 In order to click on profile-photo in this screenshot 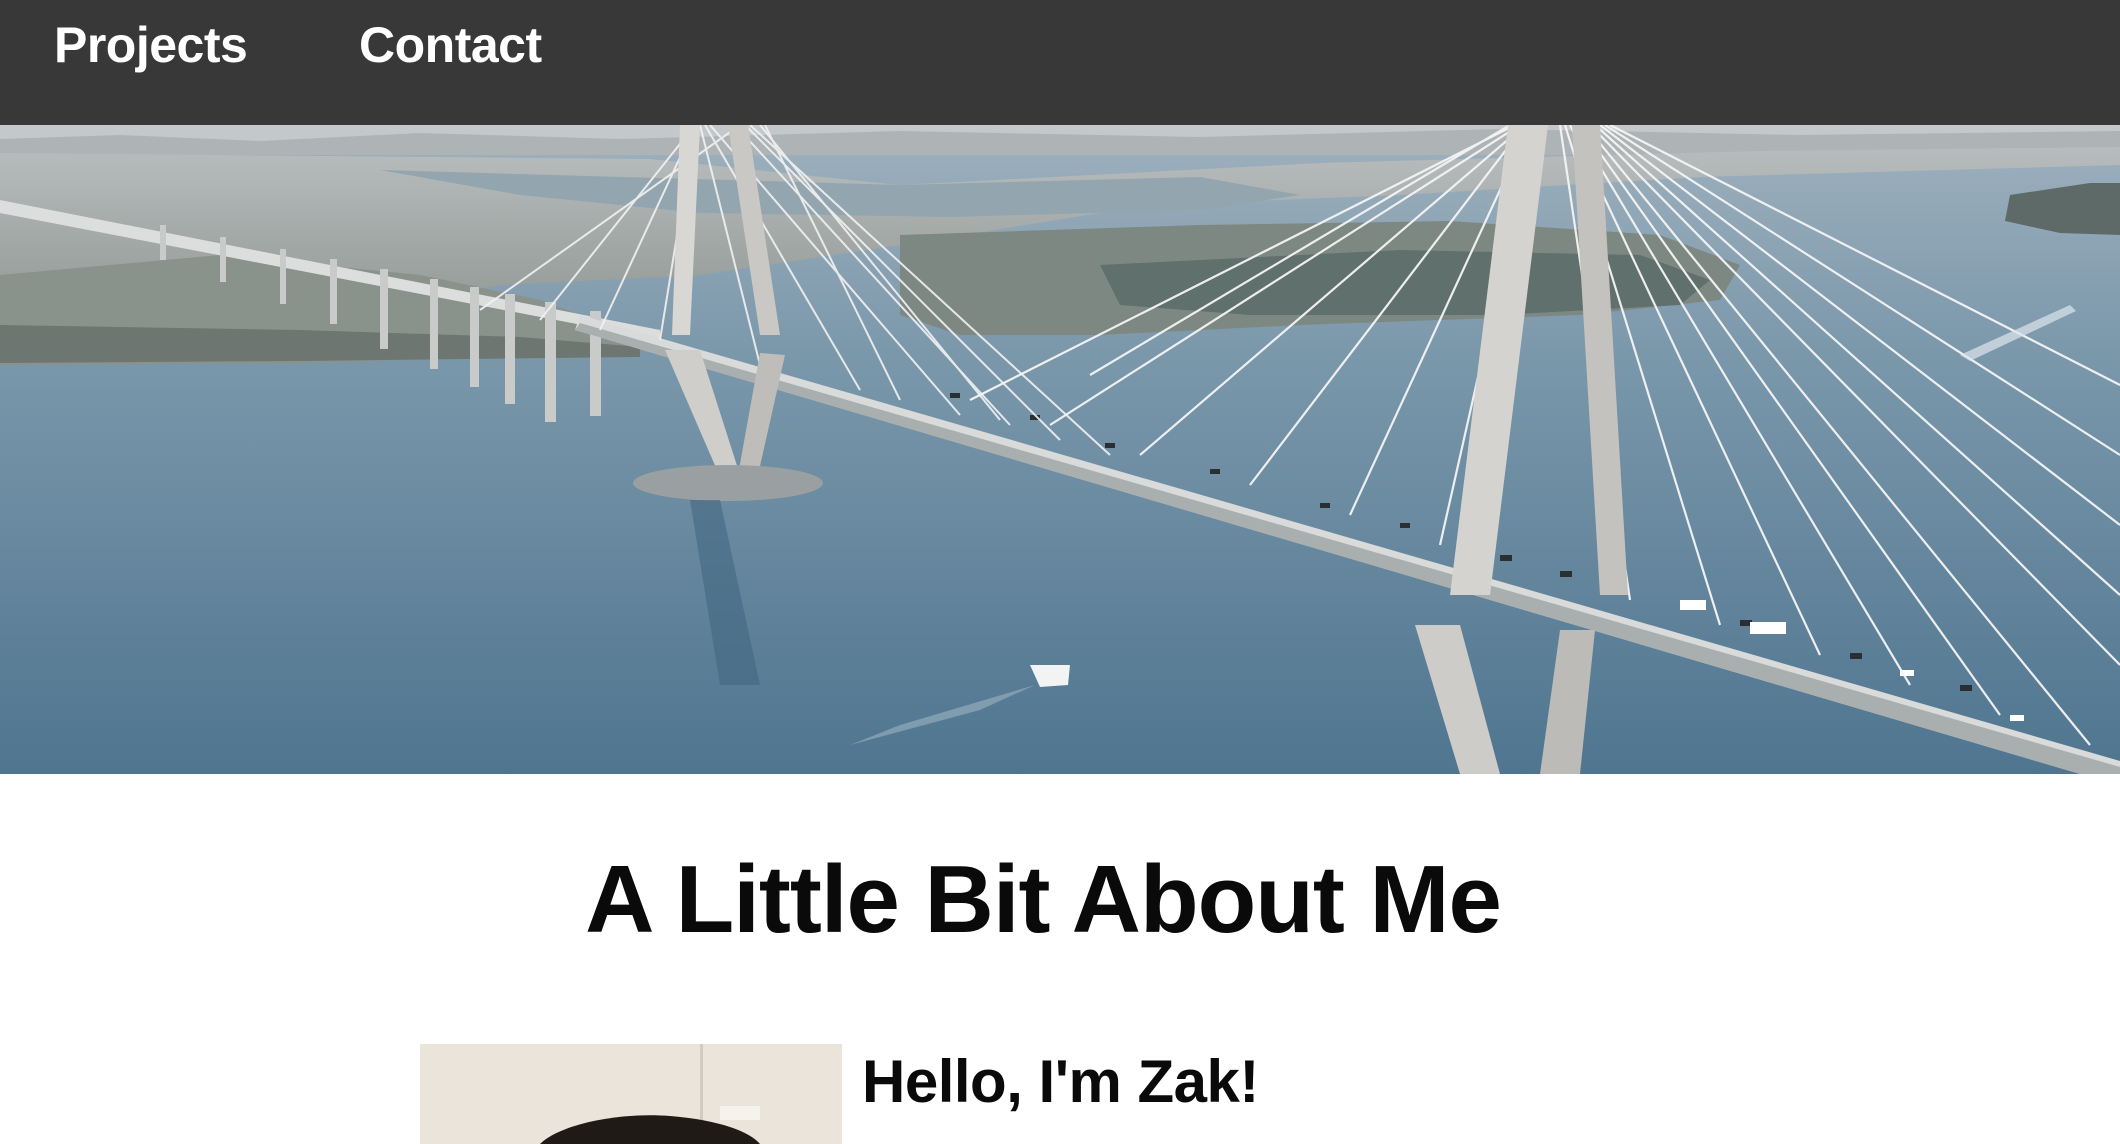, I will do `click(631, 1094)`.